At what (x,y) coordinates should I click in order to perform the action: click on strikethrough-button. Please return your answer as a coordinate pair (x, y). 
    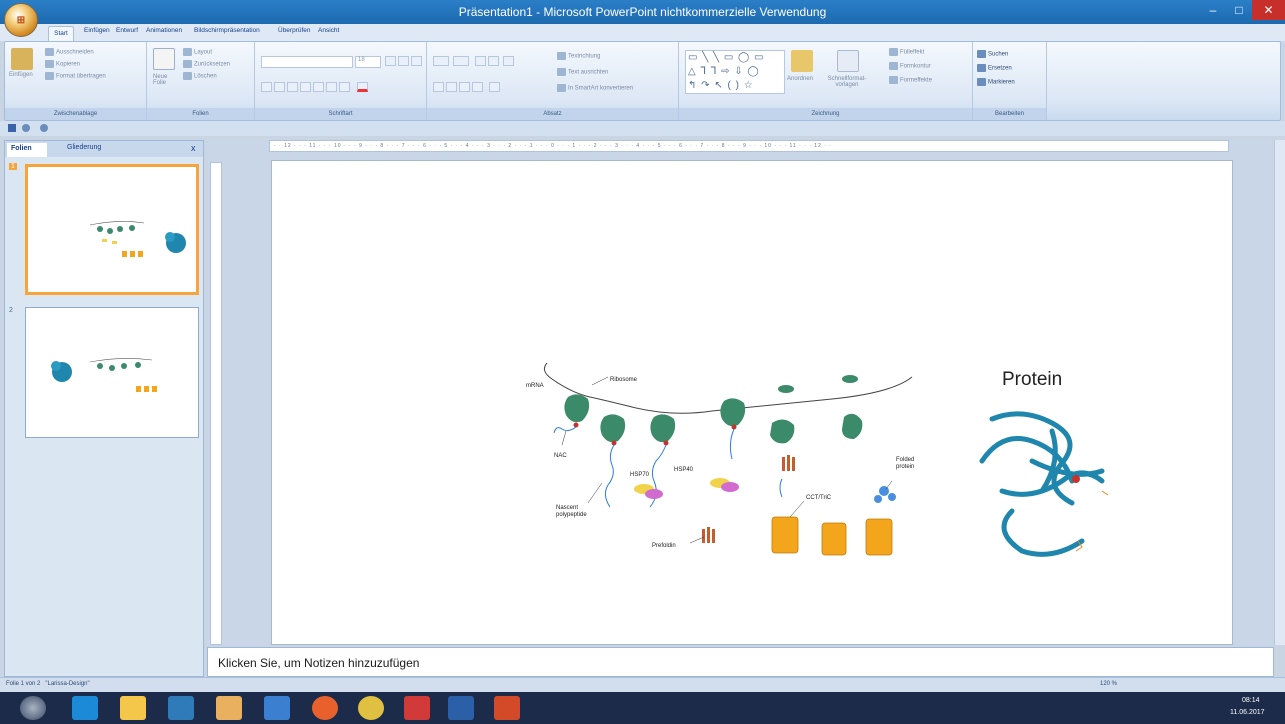
    Looking at the image, I should click on (305, 87).